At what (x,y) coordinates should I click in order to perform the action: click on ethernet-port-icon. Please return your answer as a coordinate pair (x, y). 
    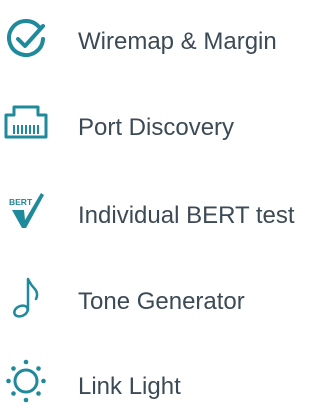
    Looking at the image, I should click on (26, 122).